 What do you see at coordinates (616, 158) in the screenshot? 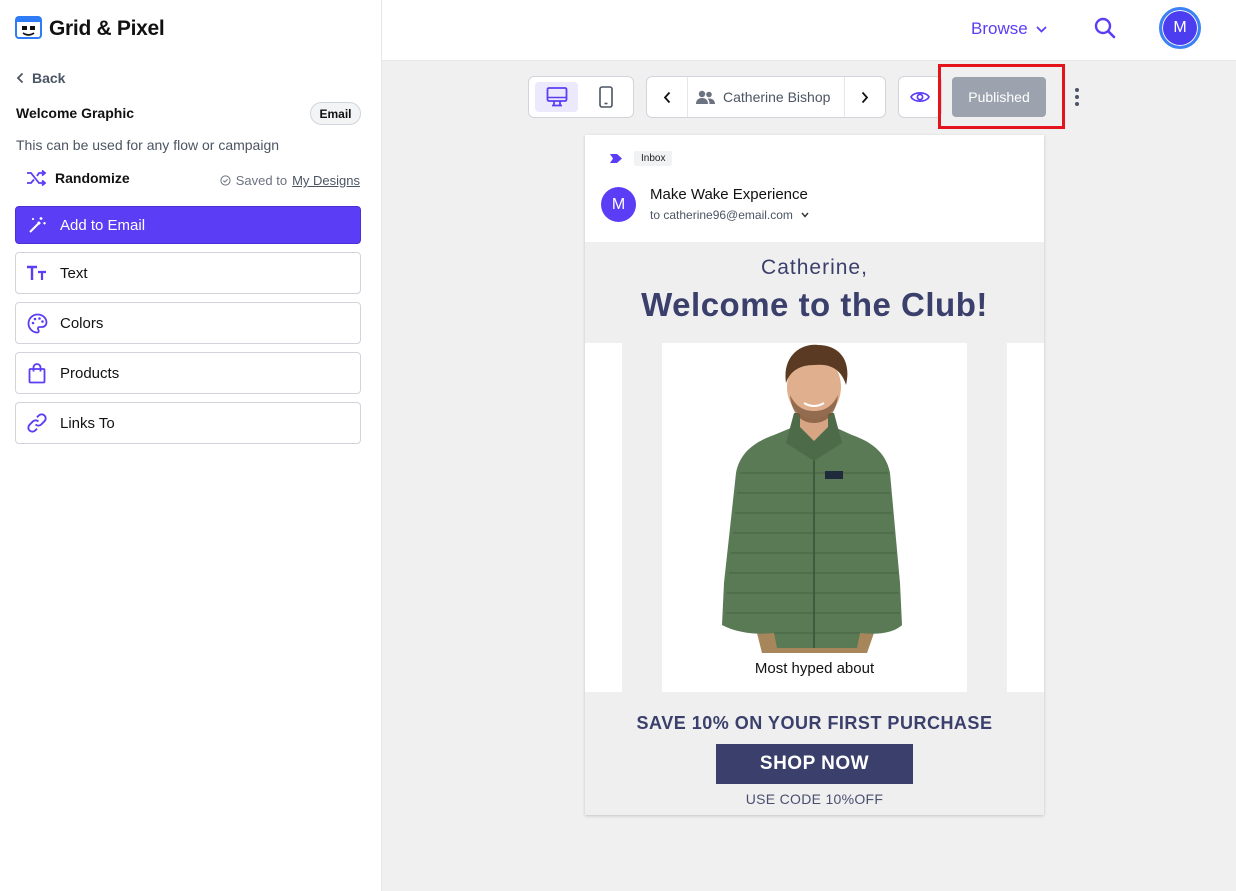
I see `label-tag-icon` at bounding box center [616, 158].